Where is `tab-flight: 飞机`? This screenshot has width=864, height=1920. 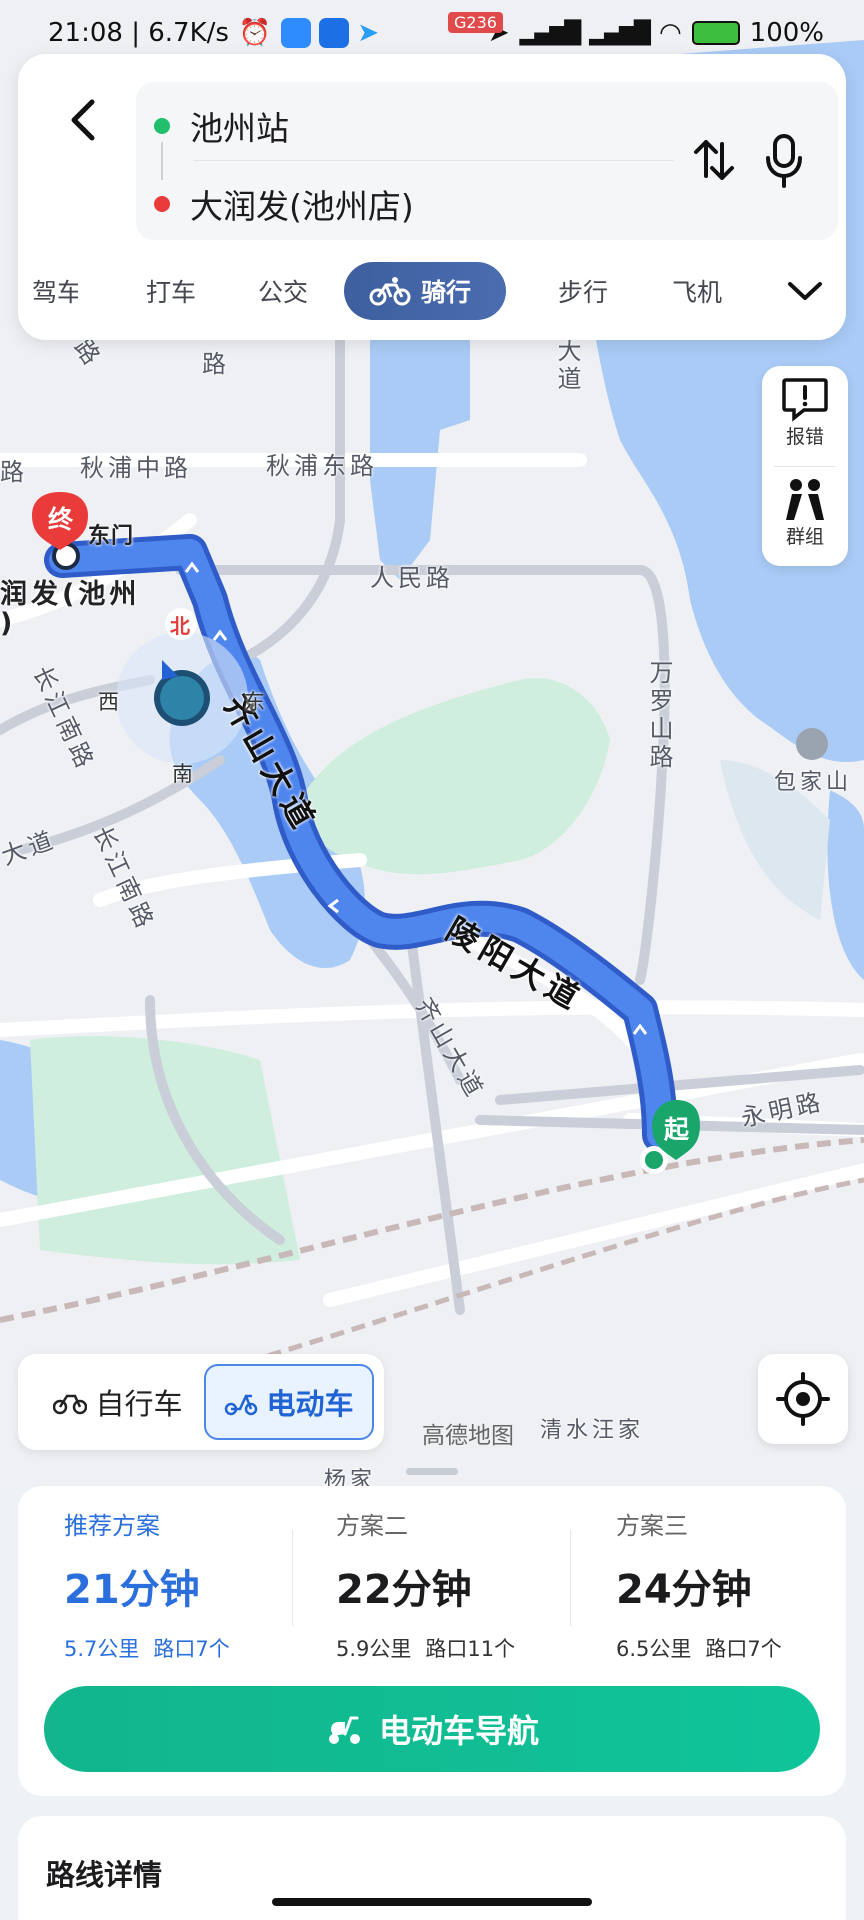
tab-flight: 飞机 is located at coordinates (697, 291).